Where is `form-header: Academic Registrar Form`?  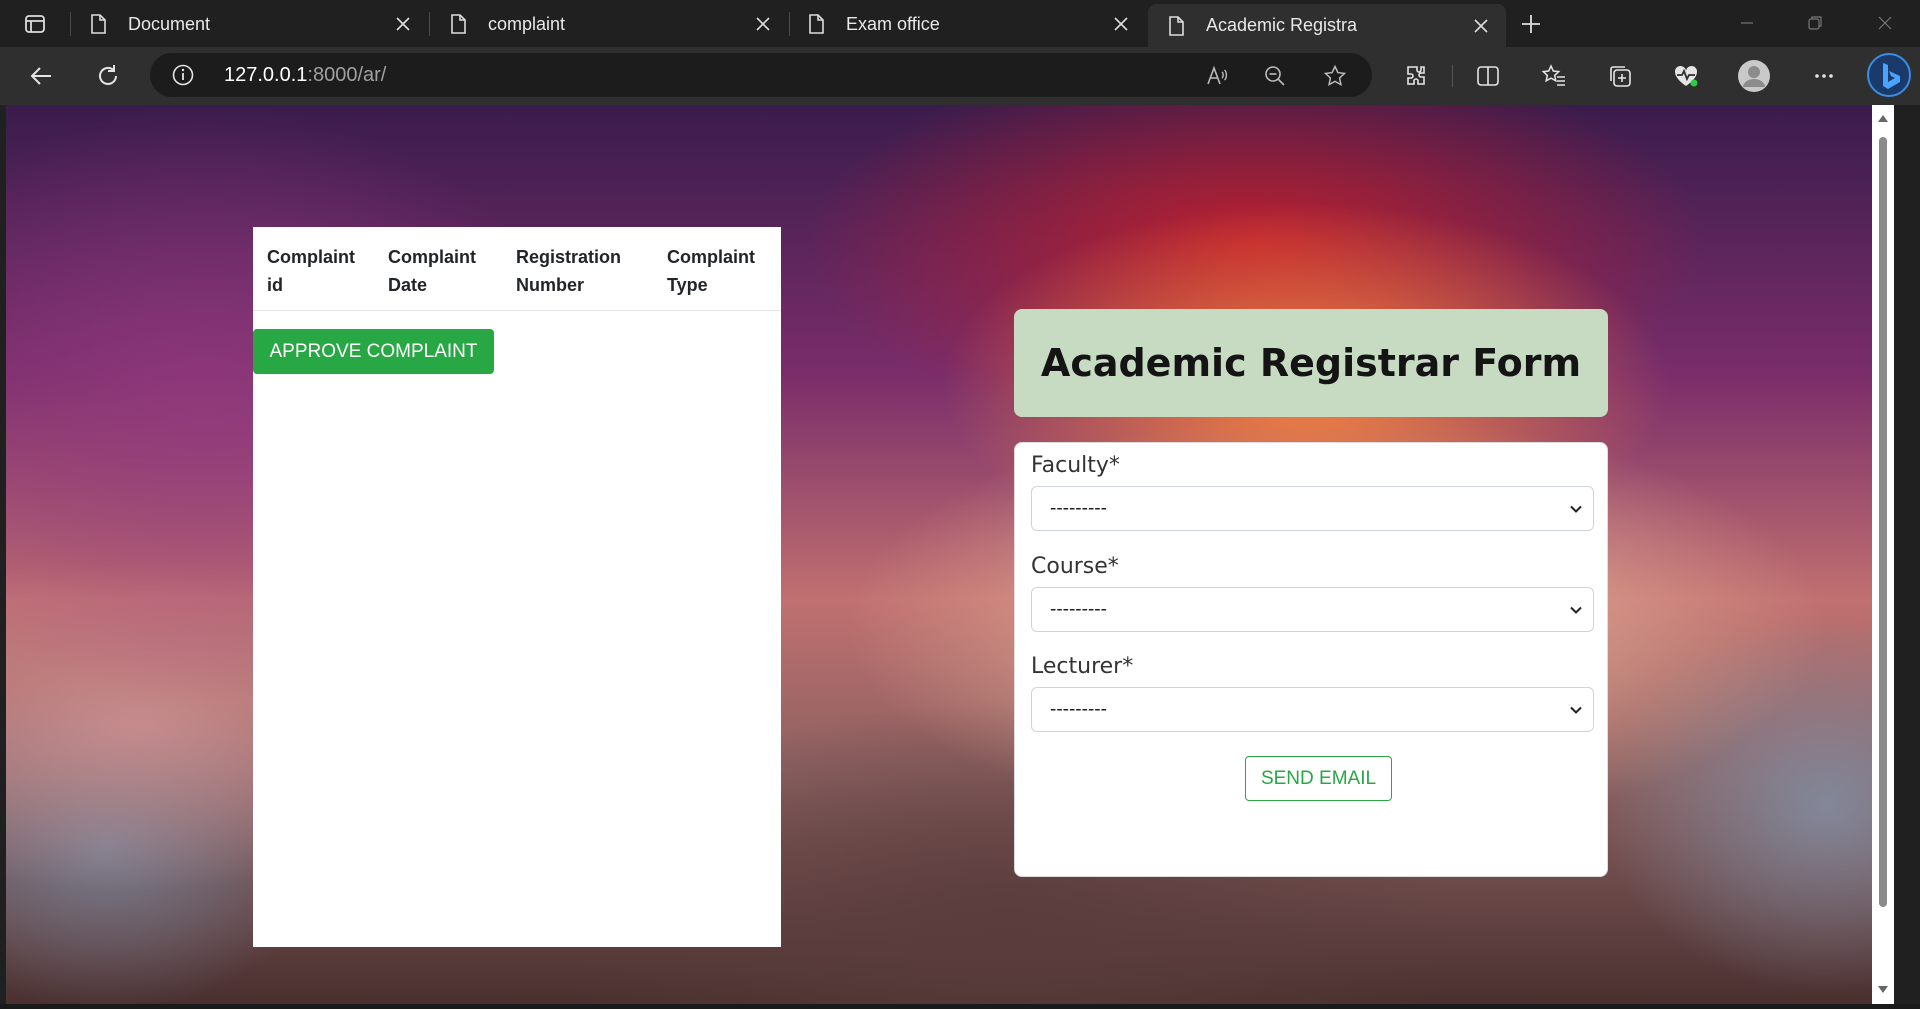
form-header: Academic Registrar Form is located at coordinates (1311, 363).